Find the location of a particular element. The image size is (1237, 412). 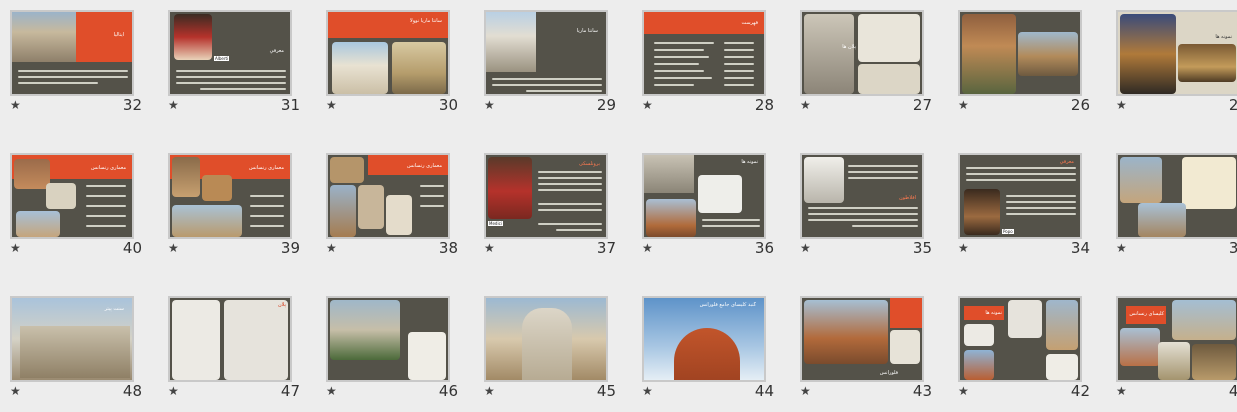

slide-item: پلان ★ 47 is located at coordinates (234, 342).